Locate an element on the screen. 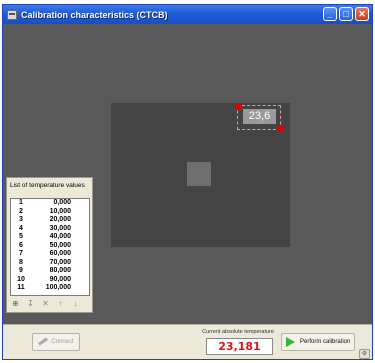 Image resolution: width=375 pixels, height=363 pixels. table-row: 6 50,000 is located at coordinates (50, 246).